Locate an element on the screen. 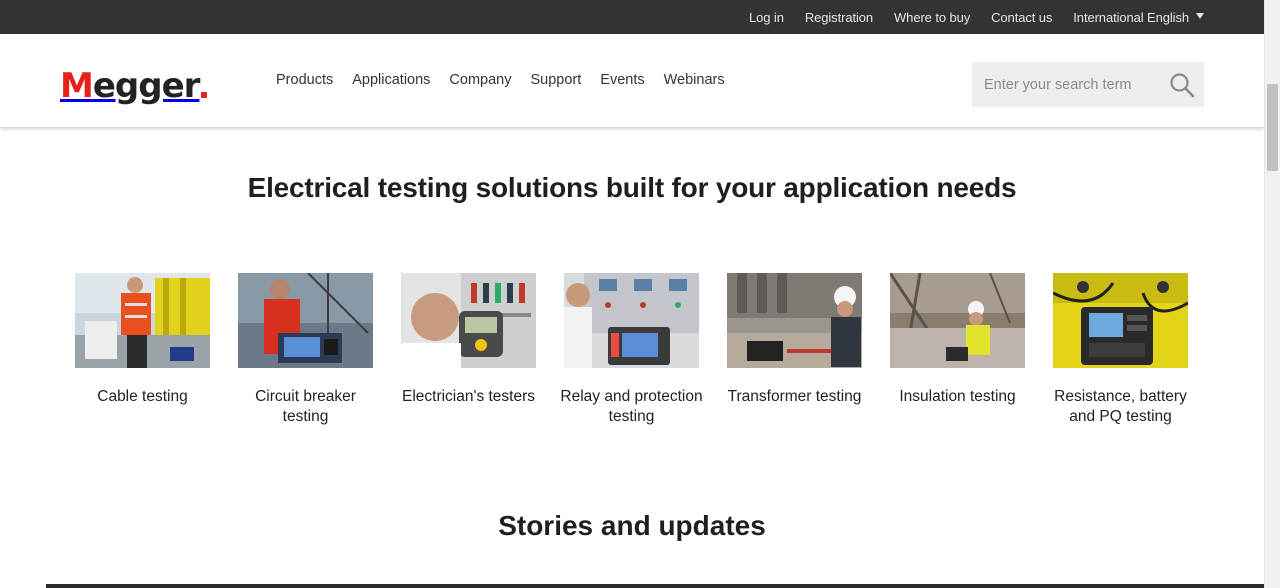 Image resolution: width=1280 pixels, height=588 pixels. nav-applications: Applications is located at coordinates (391, 80).